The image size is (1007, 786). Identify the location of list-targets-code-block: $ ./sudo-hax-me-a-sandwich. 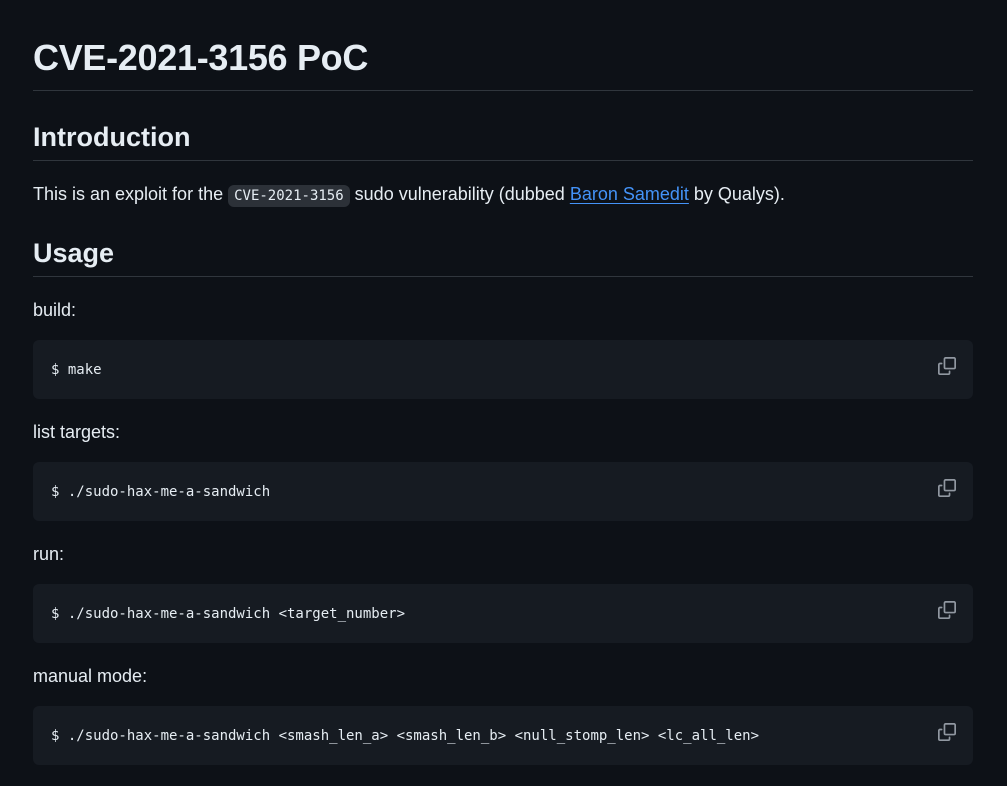
(503, 491).